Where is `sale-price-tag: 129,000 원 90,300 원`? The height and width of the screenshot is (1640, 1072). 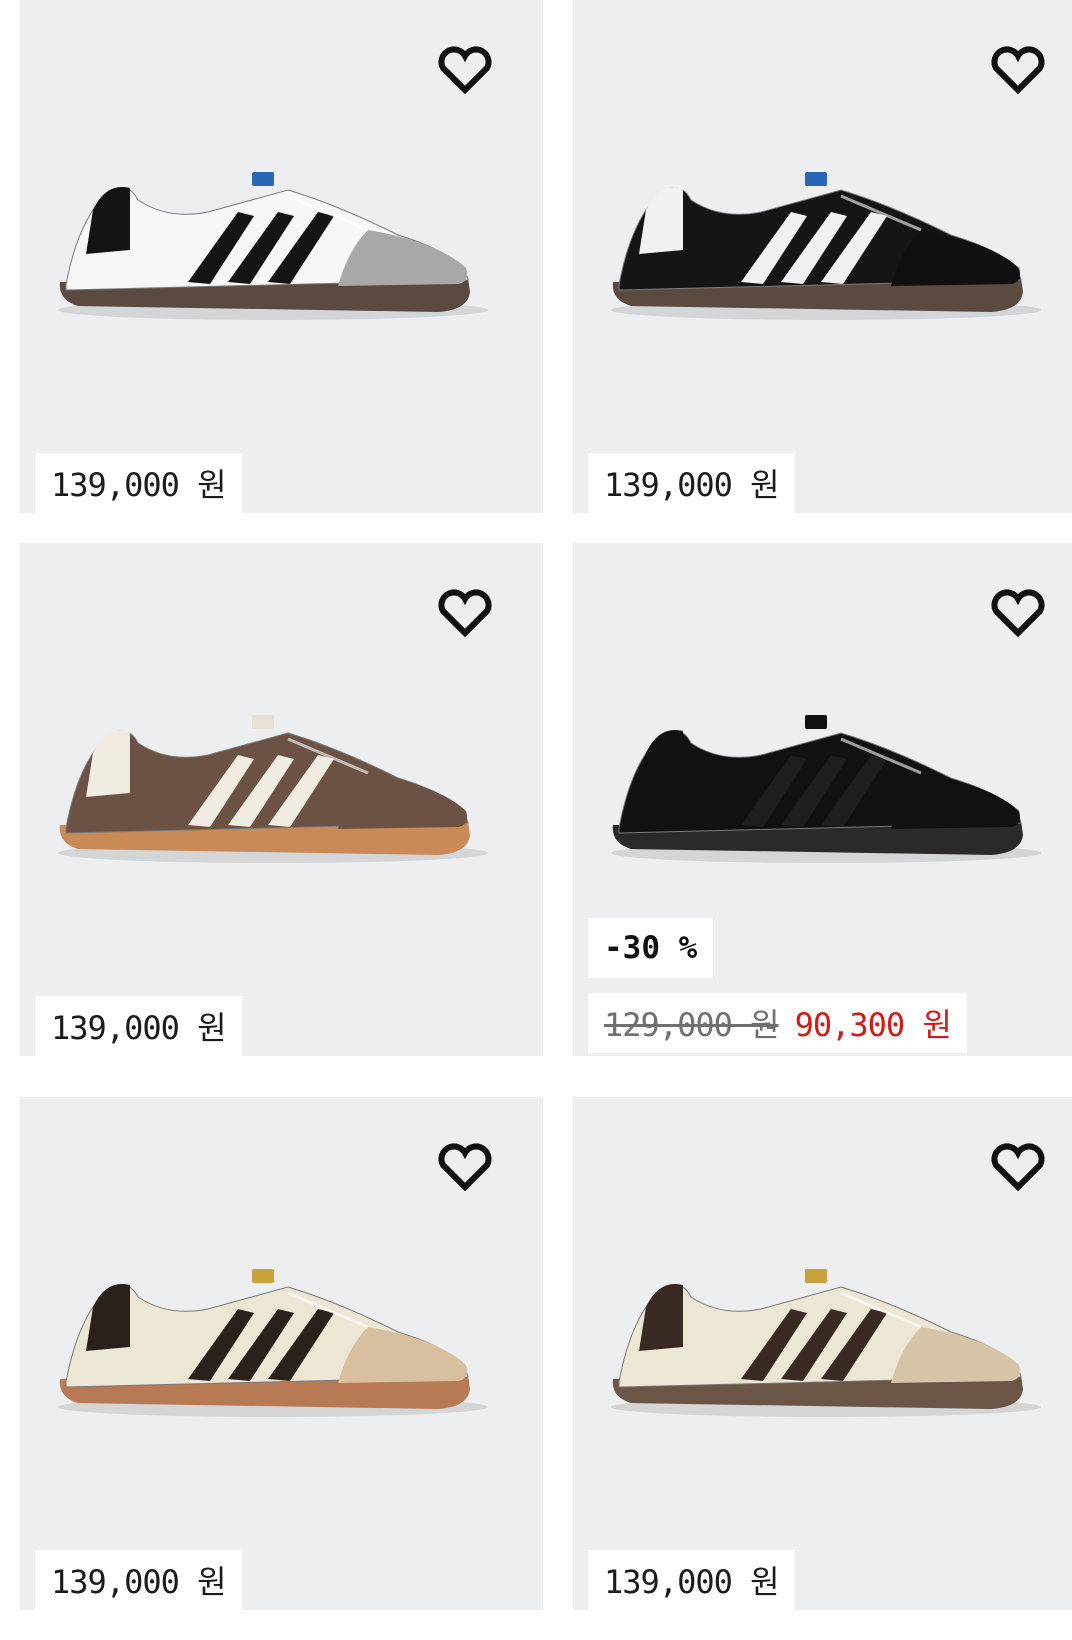
sale-price-tag: 129,000 원 90,300 원 is located at coordinates (777, 1023).